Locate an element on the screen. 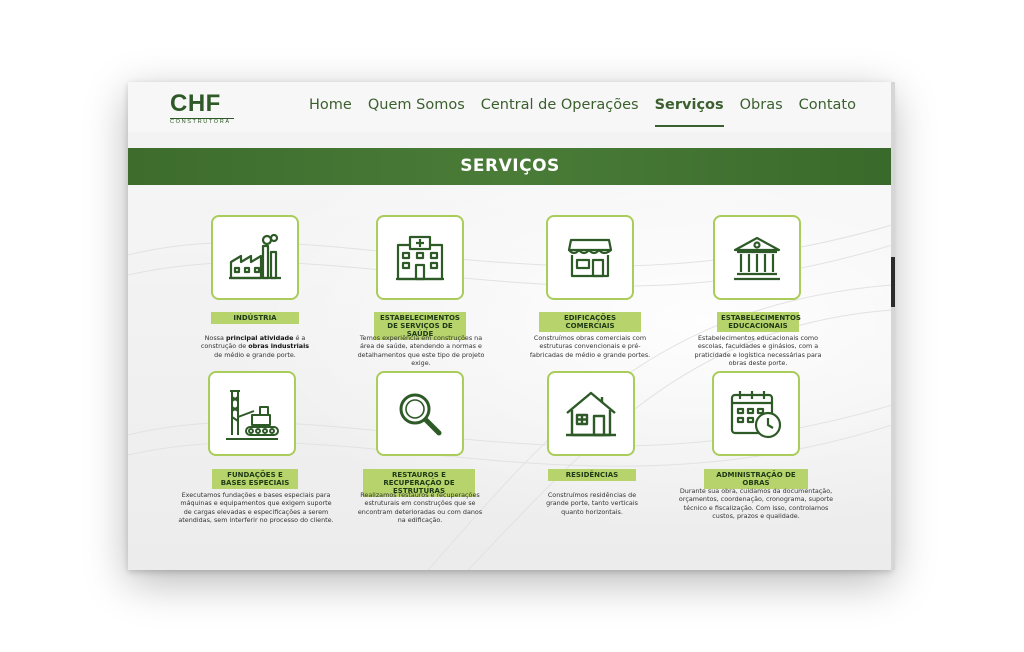 This screenshot has width=1024, height=652. educacionais-icon-box is located at coordinates (757, 257).